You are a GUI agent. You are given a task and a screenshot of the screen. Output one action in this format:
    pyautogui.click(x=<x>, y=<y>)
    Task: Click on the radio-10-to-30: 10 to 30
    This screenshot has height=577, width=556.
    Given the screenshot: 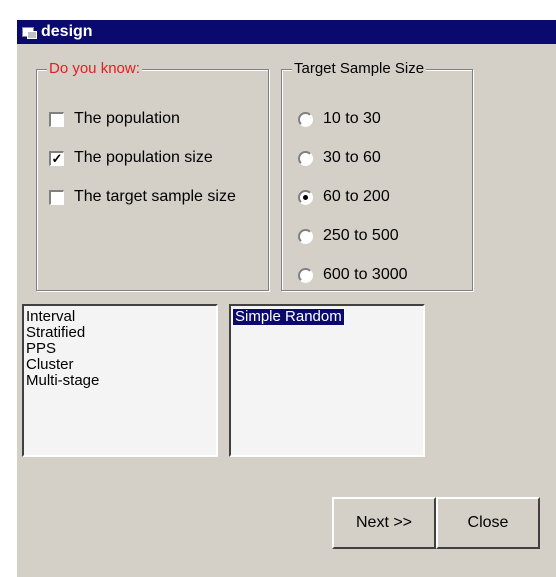 What is the action you would take?
    pyautogui.click(x=339, y=119)
    